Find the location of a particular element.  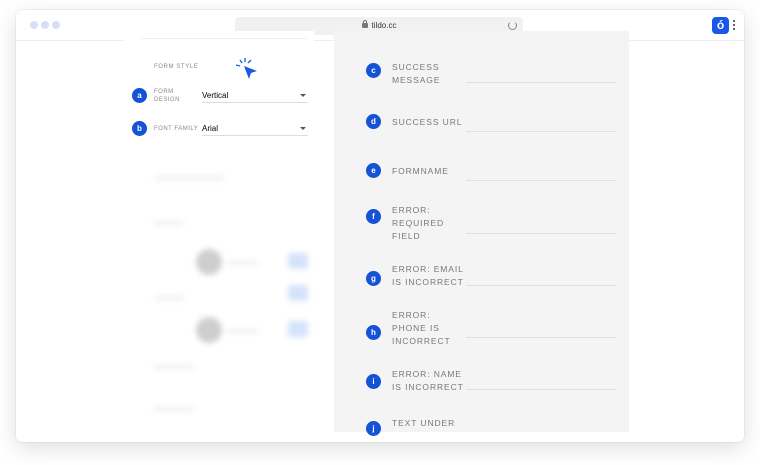

annotation-badge: h is located at coordinates (373, 332).